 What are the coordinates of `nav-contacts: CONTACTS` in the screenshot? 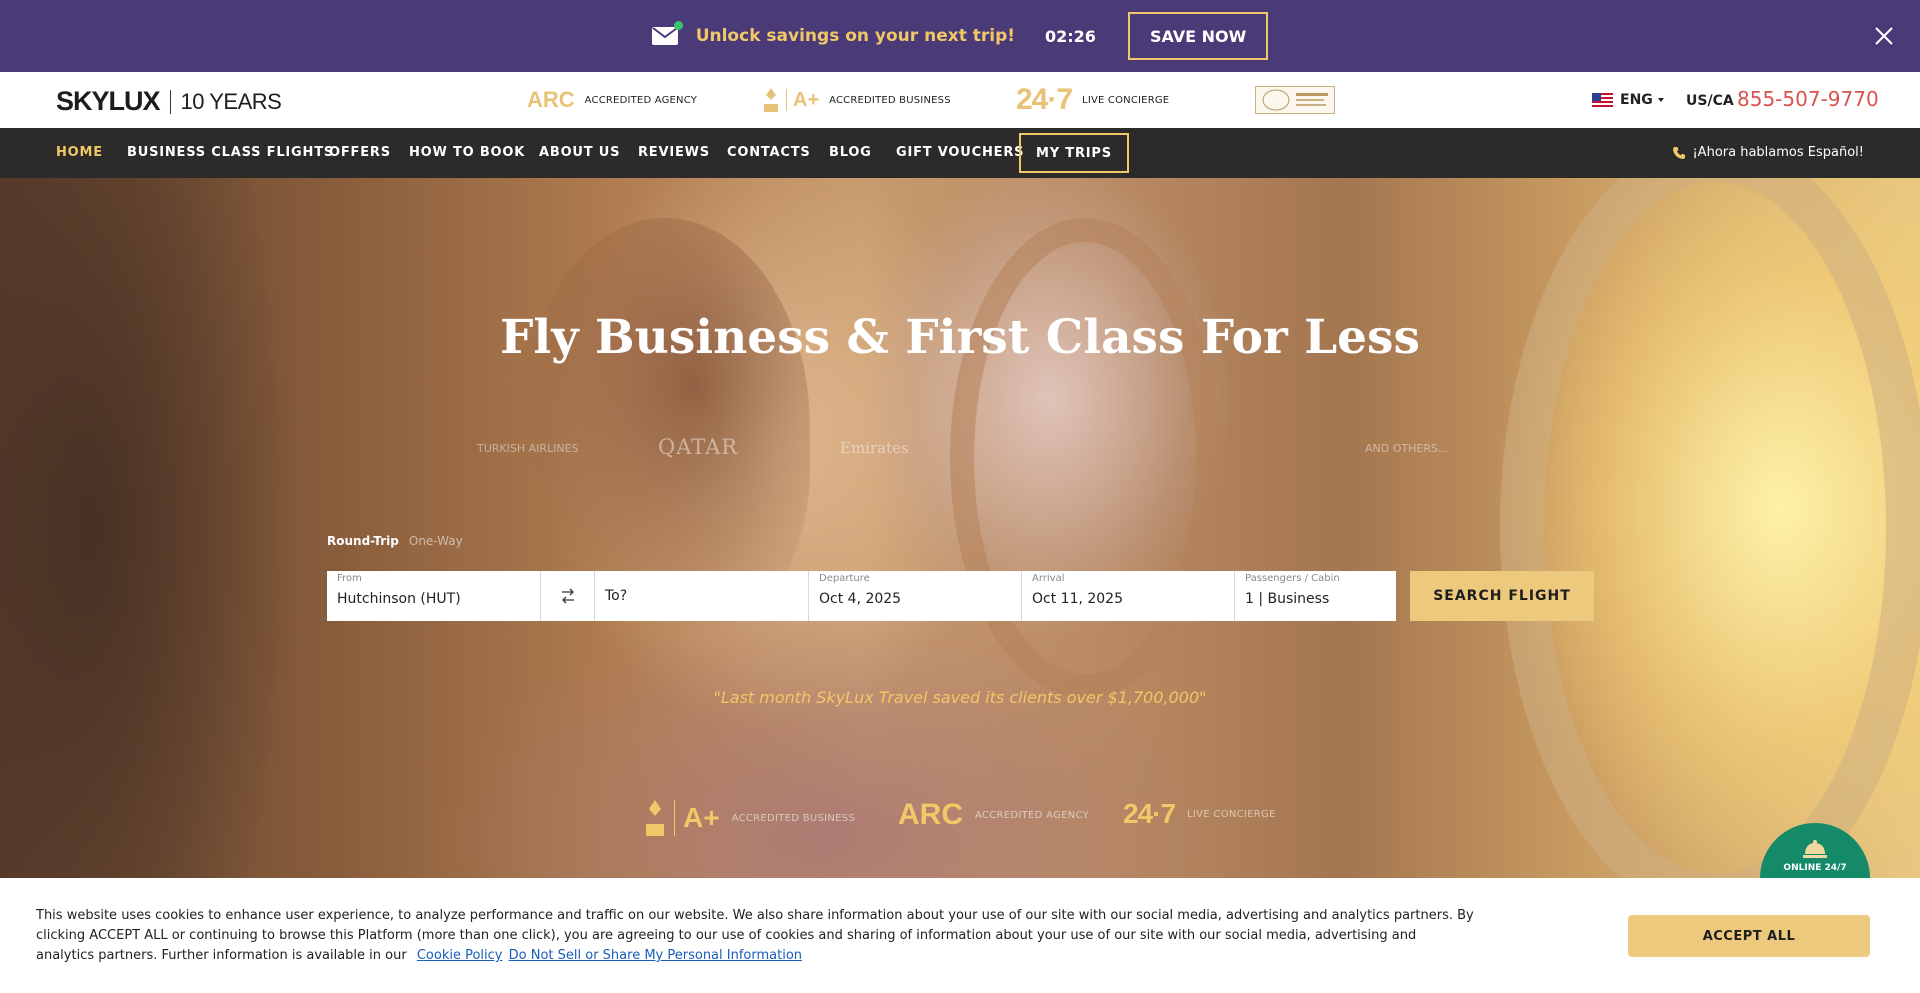 It's located at (769, 152).